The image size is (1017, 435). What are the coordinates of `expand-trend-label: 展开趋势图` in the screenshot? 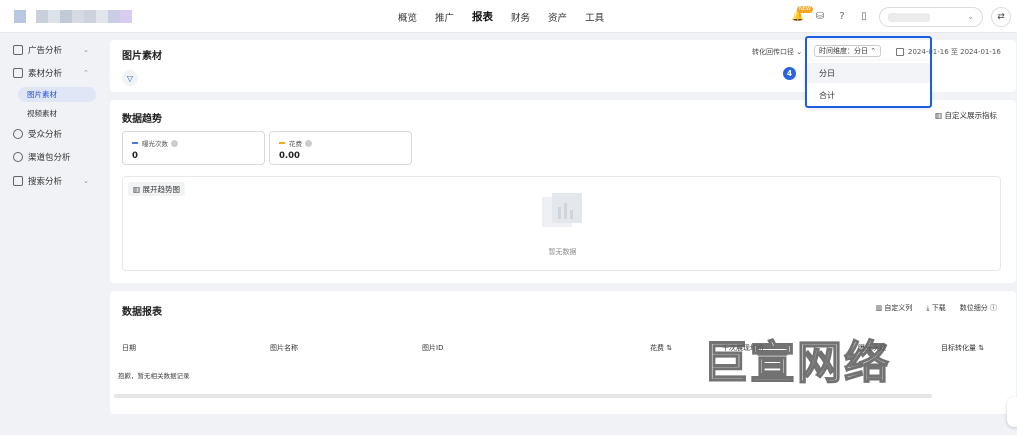 It's located at (161, 189).